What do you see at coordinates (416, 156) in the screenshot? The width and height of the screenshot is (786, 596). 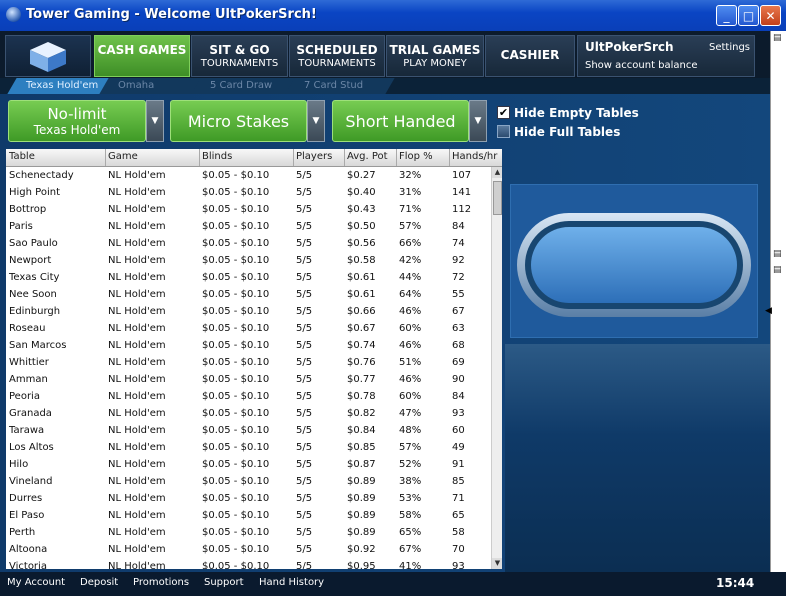 I see `column-header-flop: Flop %` at bounding box center [416, 156].